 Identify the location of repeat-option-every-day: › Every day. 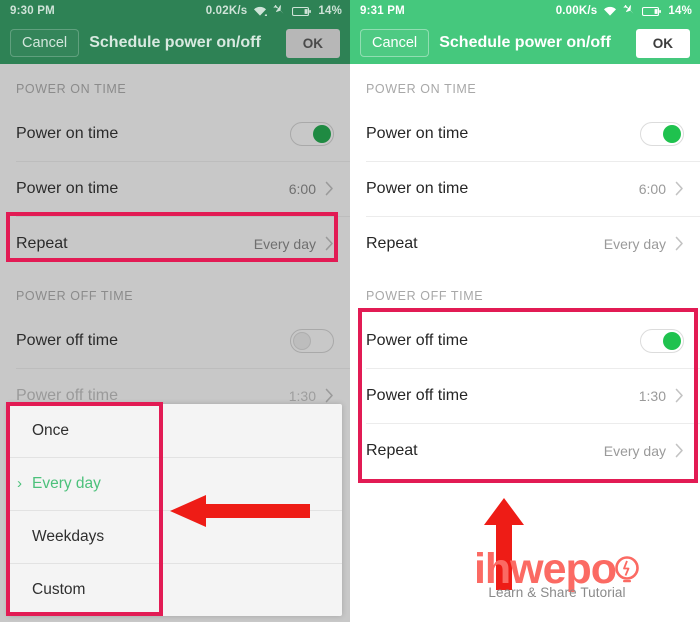
(175, 483).